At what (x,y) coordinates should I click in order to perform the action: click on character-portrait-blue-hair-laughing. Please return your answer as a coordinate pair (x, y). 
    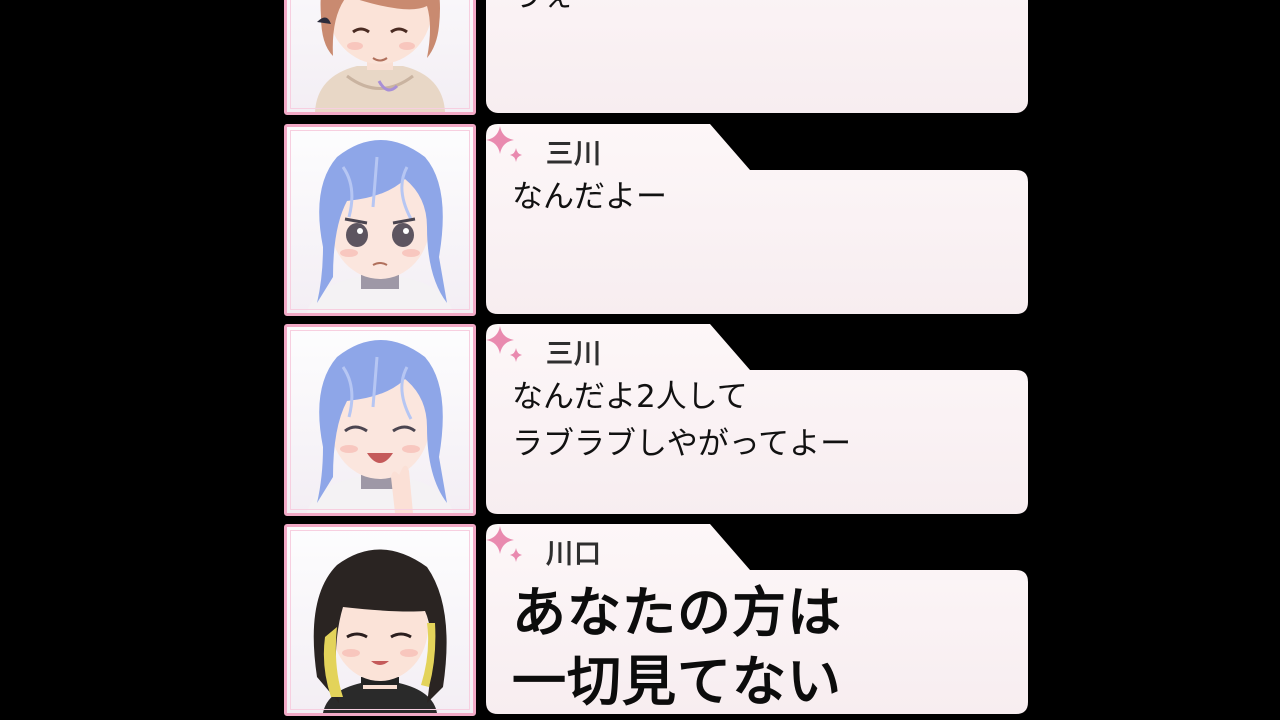
    Looking at the image, I should click on (380, 420).